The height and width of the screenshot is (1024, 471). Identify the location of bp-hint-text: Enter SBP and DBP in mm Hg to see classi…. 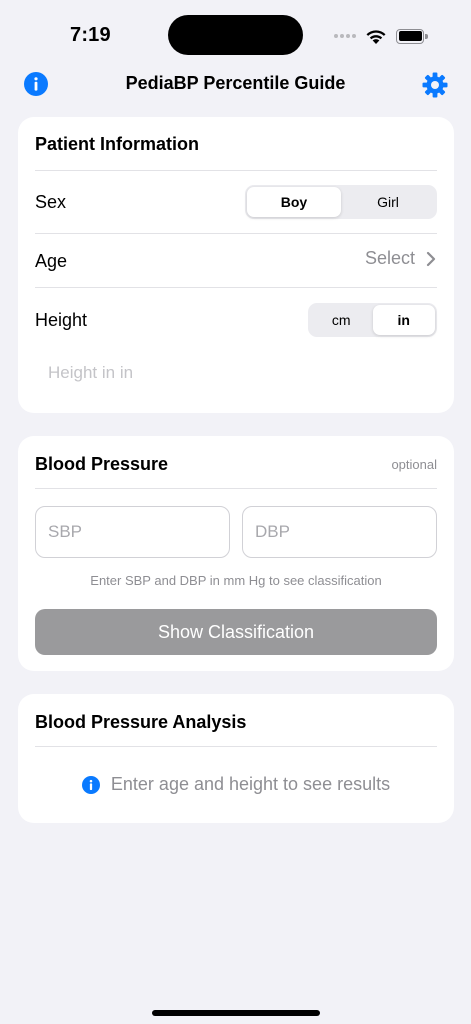
(236, 580).